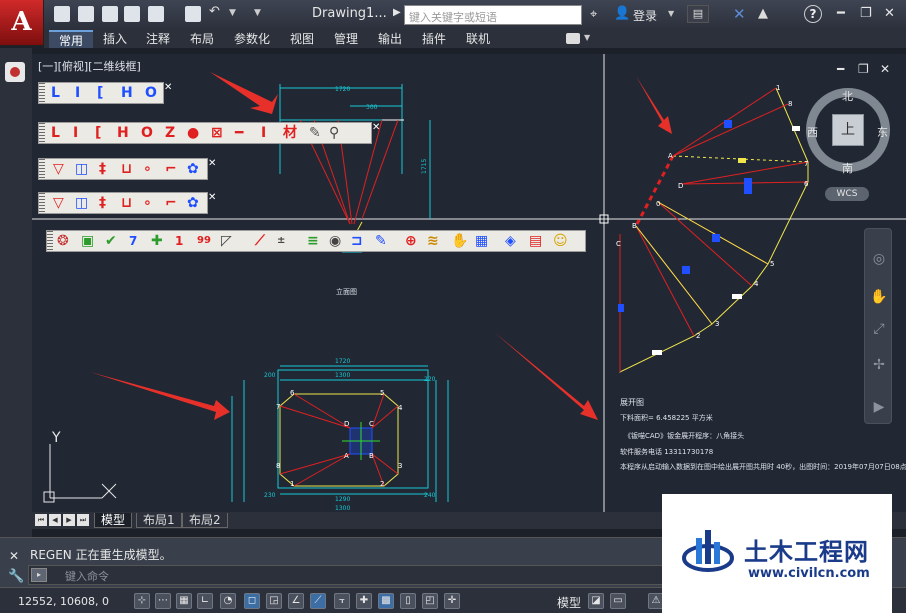 Image resolution: width=906 pixels, height=613 pixels. What do you see at coordinates (535, 241) in the screenshot?
I see `book-icon: ▤` at bounding box center [535, 241].